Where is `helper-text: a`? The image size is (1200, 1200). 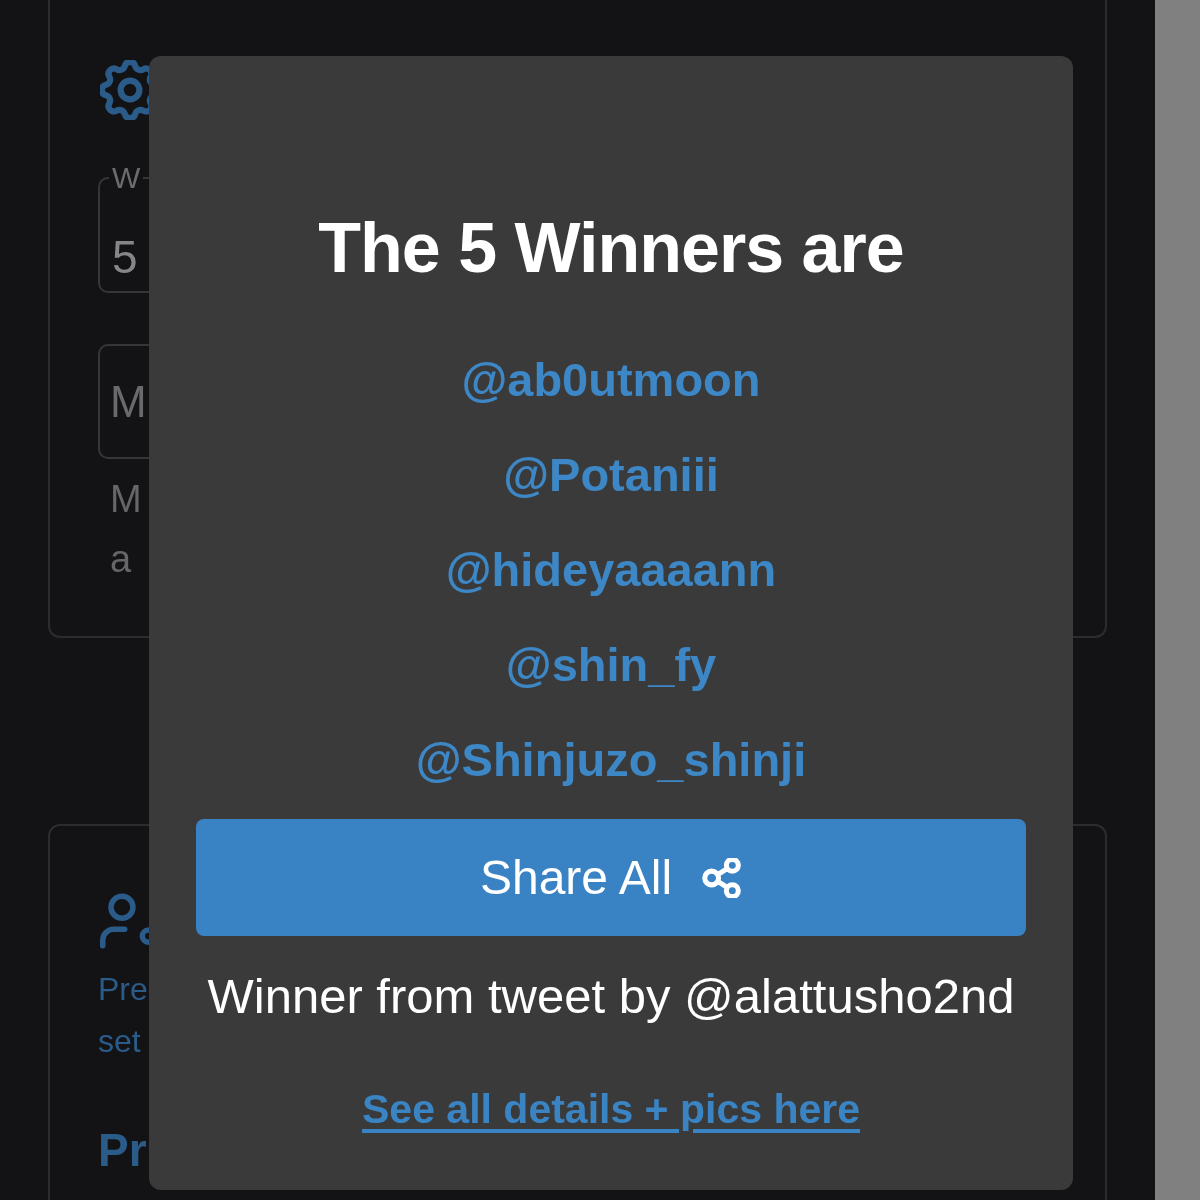 helper-text: a is located at coordinates (121, 559).